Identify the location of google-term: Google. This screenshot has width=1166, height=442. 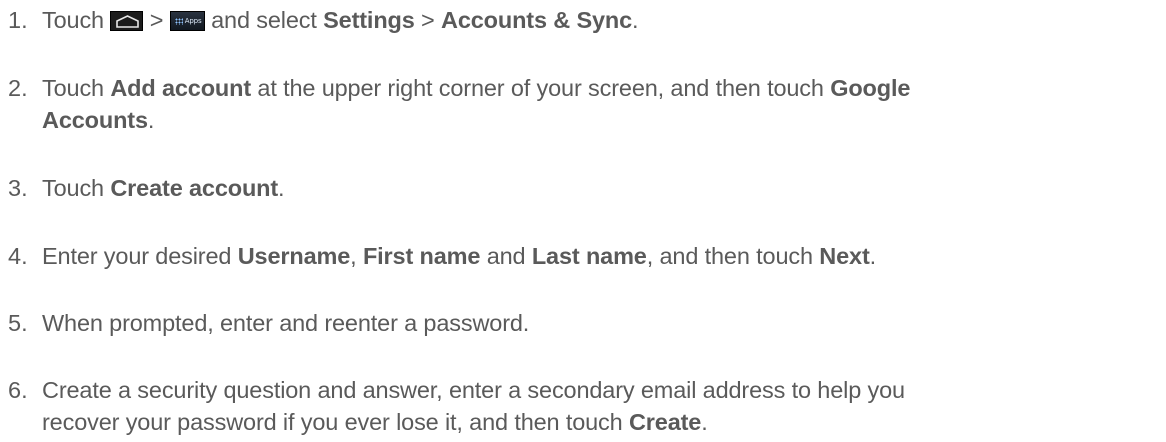
(870, 88).